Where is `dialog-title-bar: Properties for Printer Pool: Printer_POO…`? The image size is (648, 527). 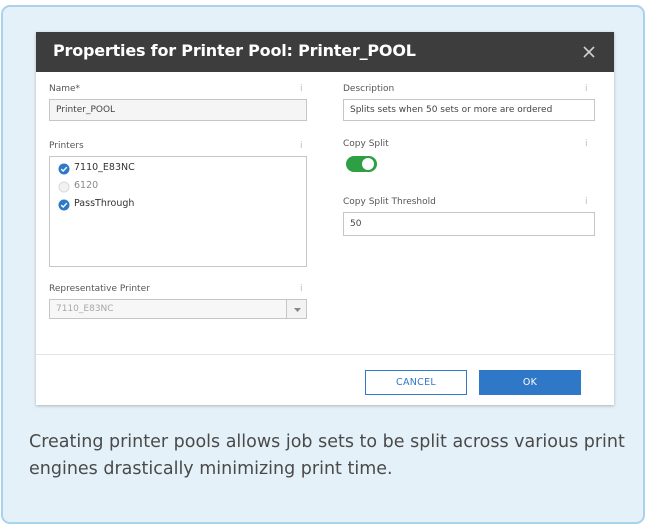
dialog-title-bar: Properties for Printer Pool: Printer_POO… is located at coordinates (325, 52).